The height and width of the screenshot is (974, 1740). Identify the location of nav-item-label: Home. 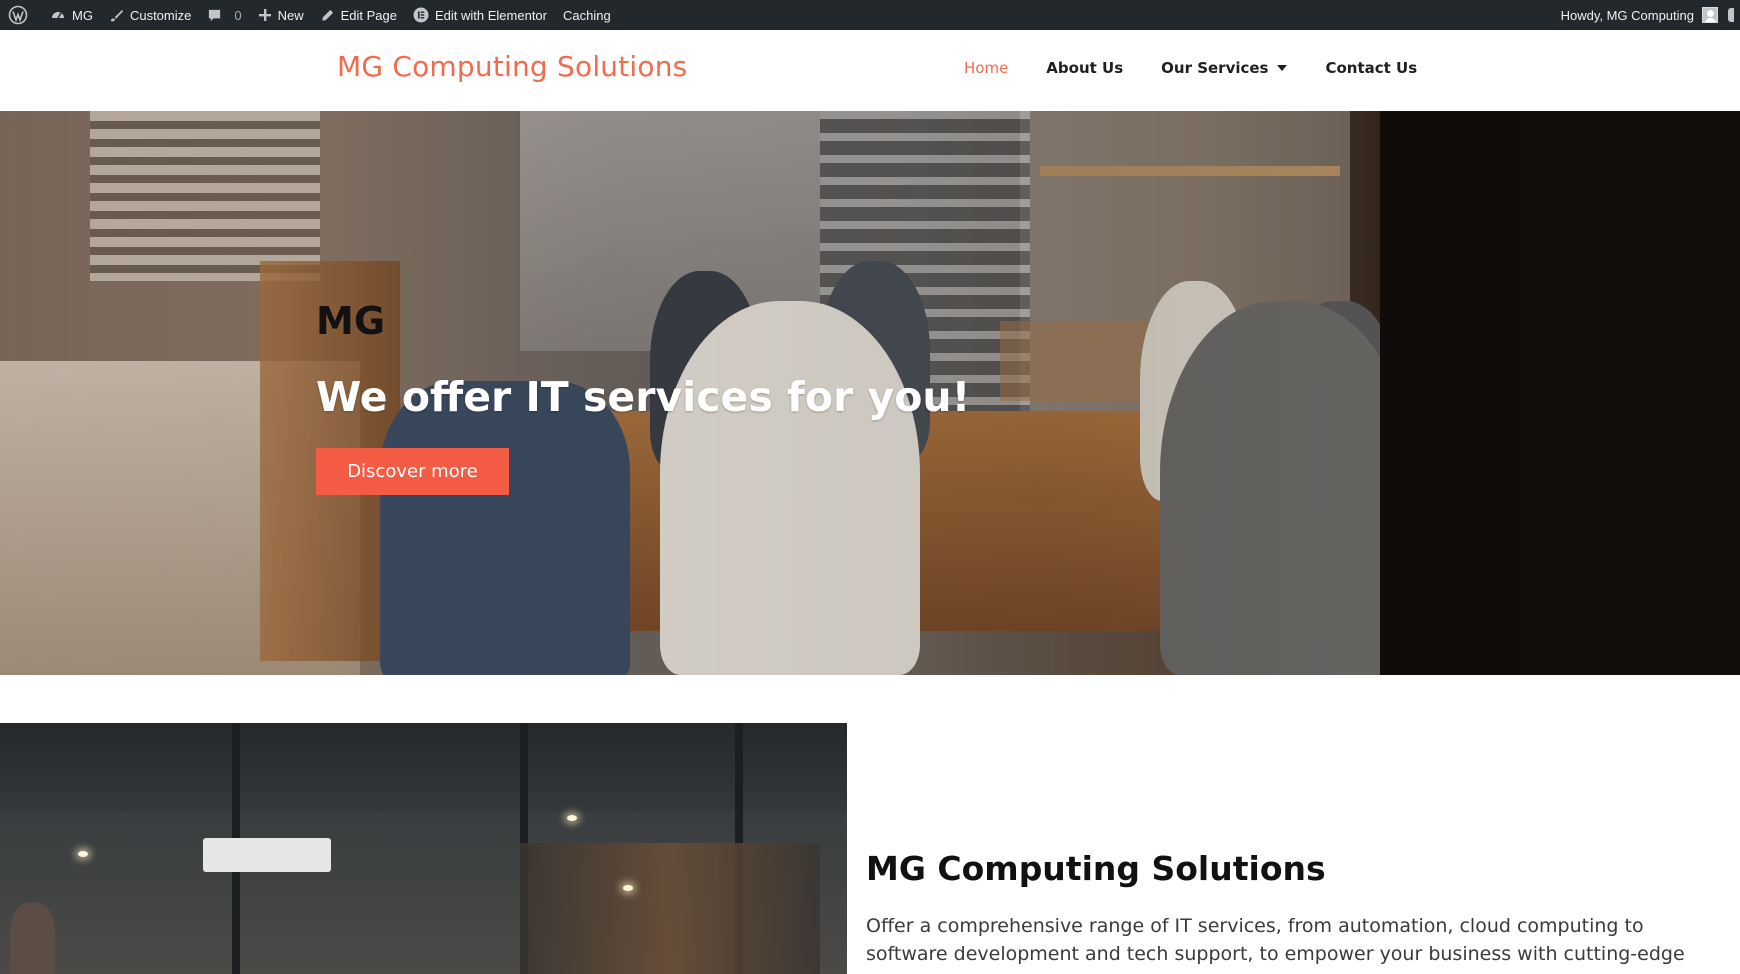
(986, 68).